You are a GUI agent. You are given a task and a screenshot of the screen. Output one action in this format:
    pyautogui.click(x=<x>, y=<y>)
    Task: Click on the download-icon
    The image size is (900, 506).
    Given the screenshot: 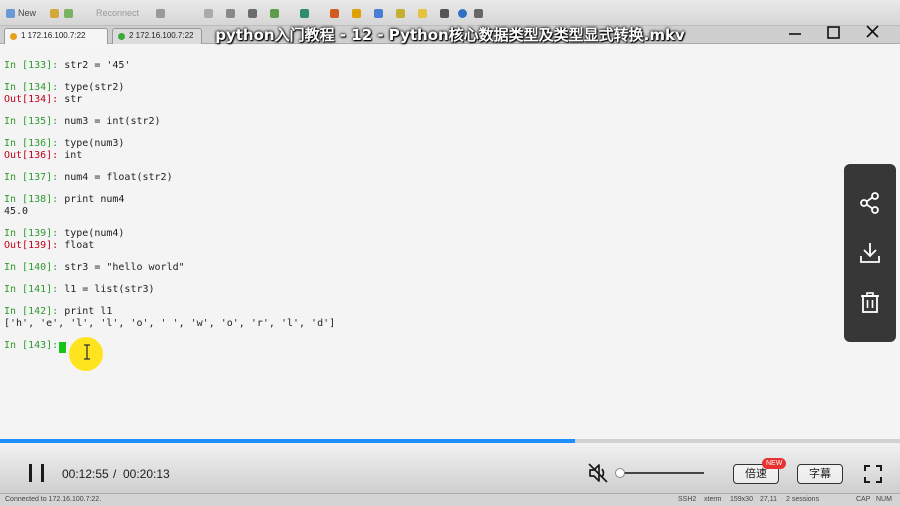 What is the action you would take?
    pyautogui.click(x=870, y=253)
    